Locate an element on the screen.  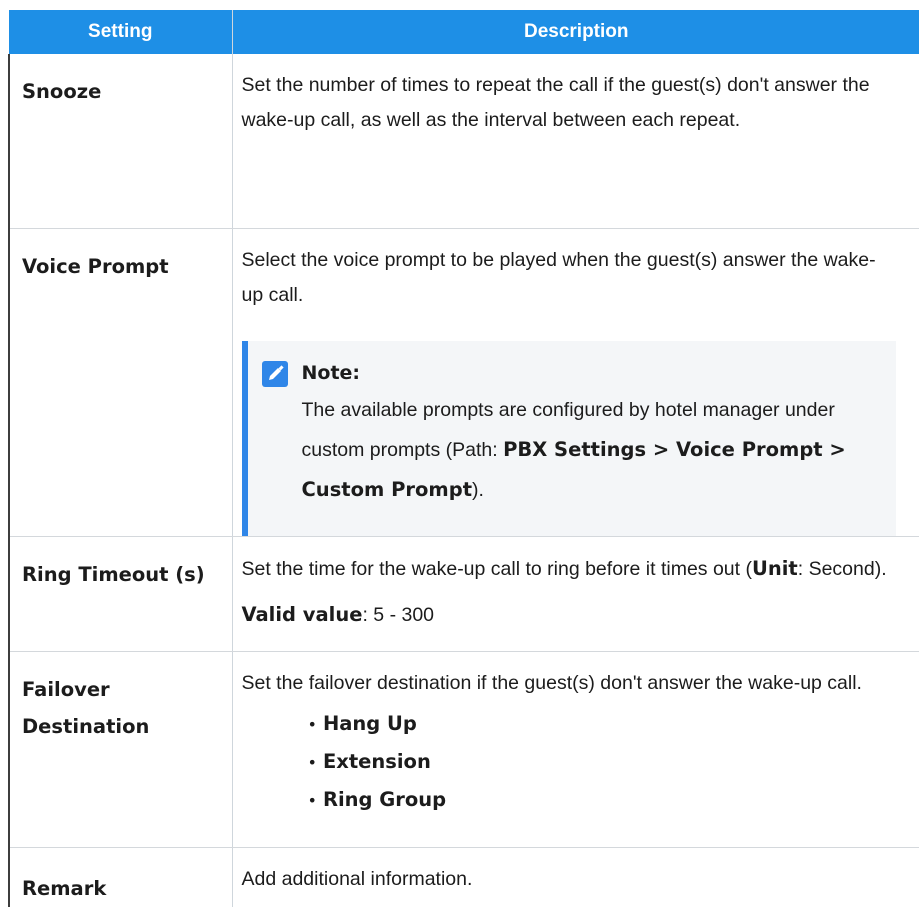
valid-value-label: Valid value is located at coordinates (302, 614).